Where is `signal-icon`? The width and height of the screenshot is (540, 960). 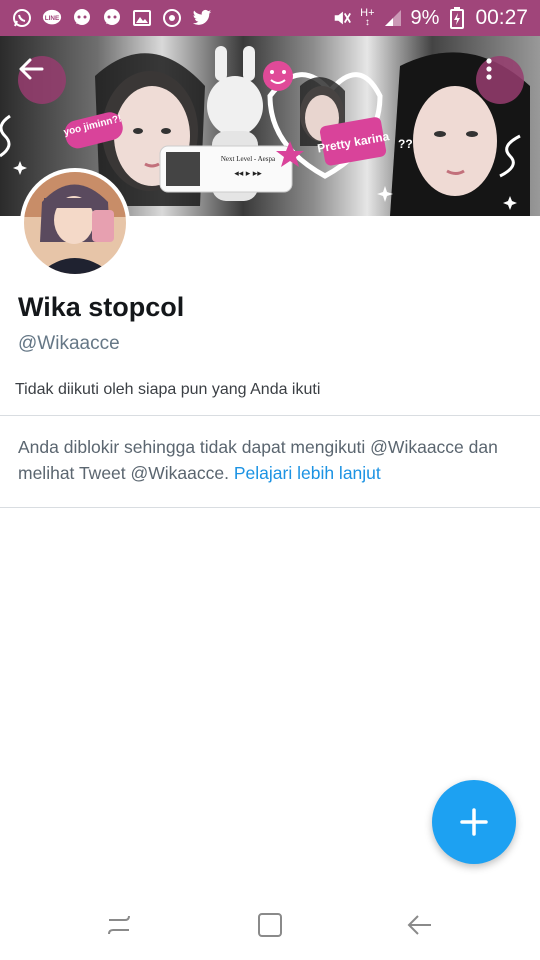
signal-icon is located at coordinates (393, 18).